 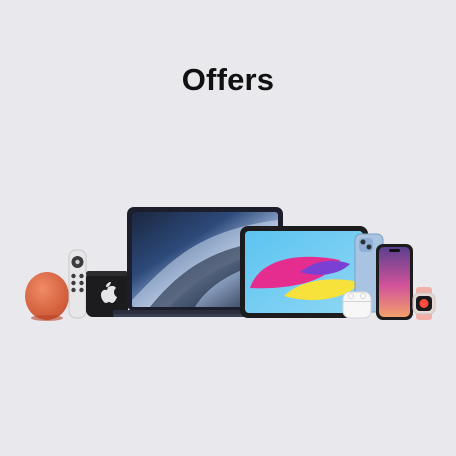 What do you see at coordinates (228, 79) in the screenshot?
I see `page-title: Offers` at bounding box center [228, 79].